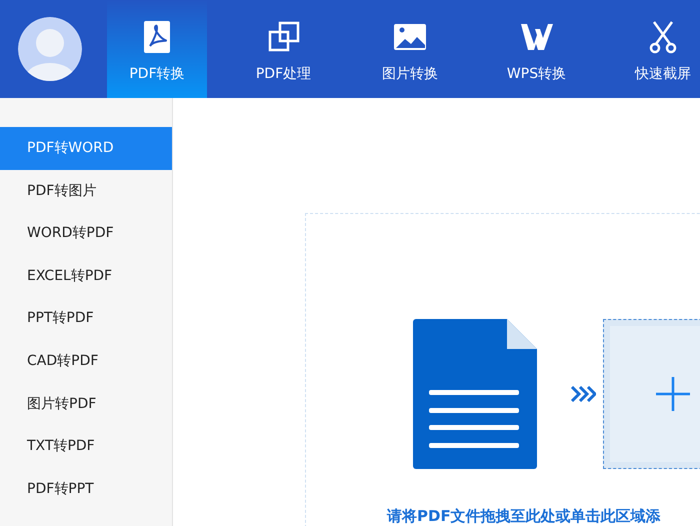 This screenshot has height=526, width=700. What do you see at coordinates (86, 489) in the screenshot?
I see `sidebar-item: PDF转PPT` at bounding box center [86, 489].